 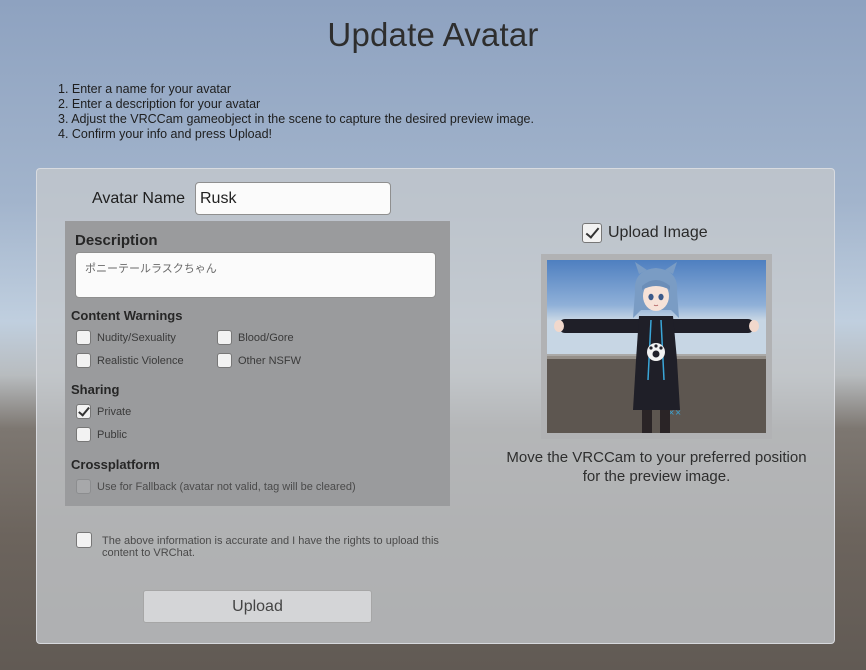 I want to click on preview-frame: ××, so click(x=656, y=346).